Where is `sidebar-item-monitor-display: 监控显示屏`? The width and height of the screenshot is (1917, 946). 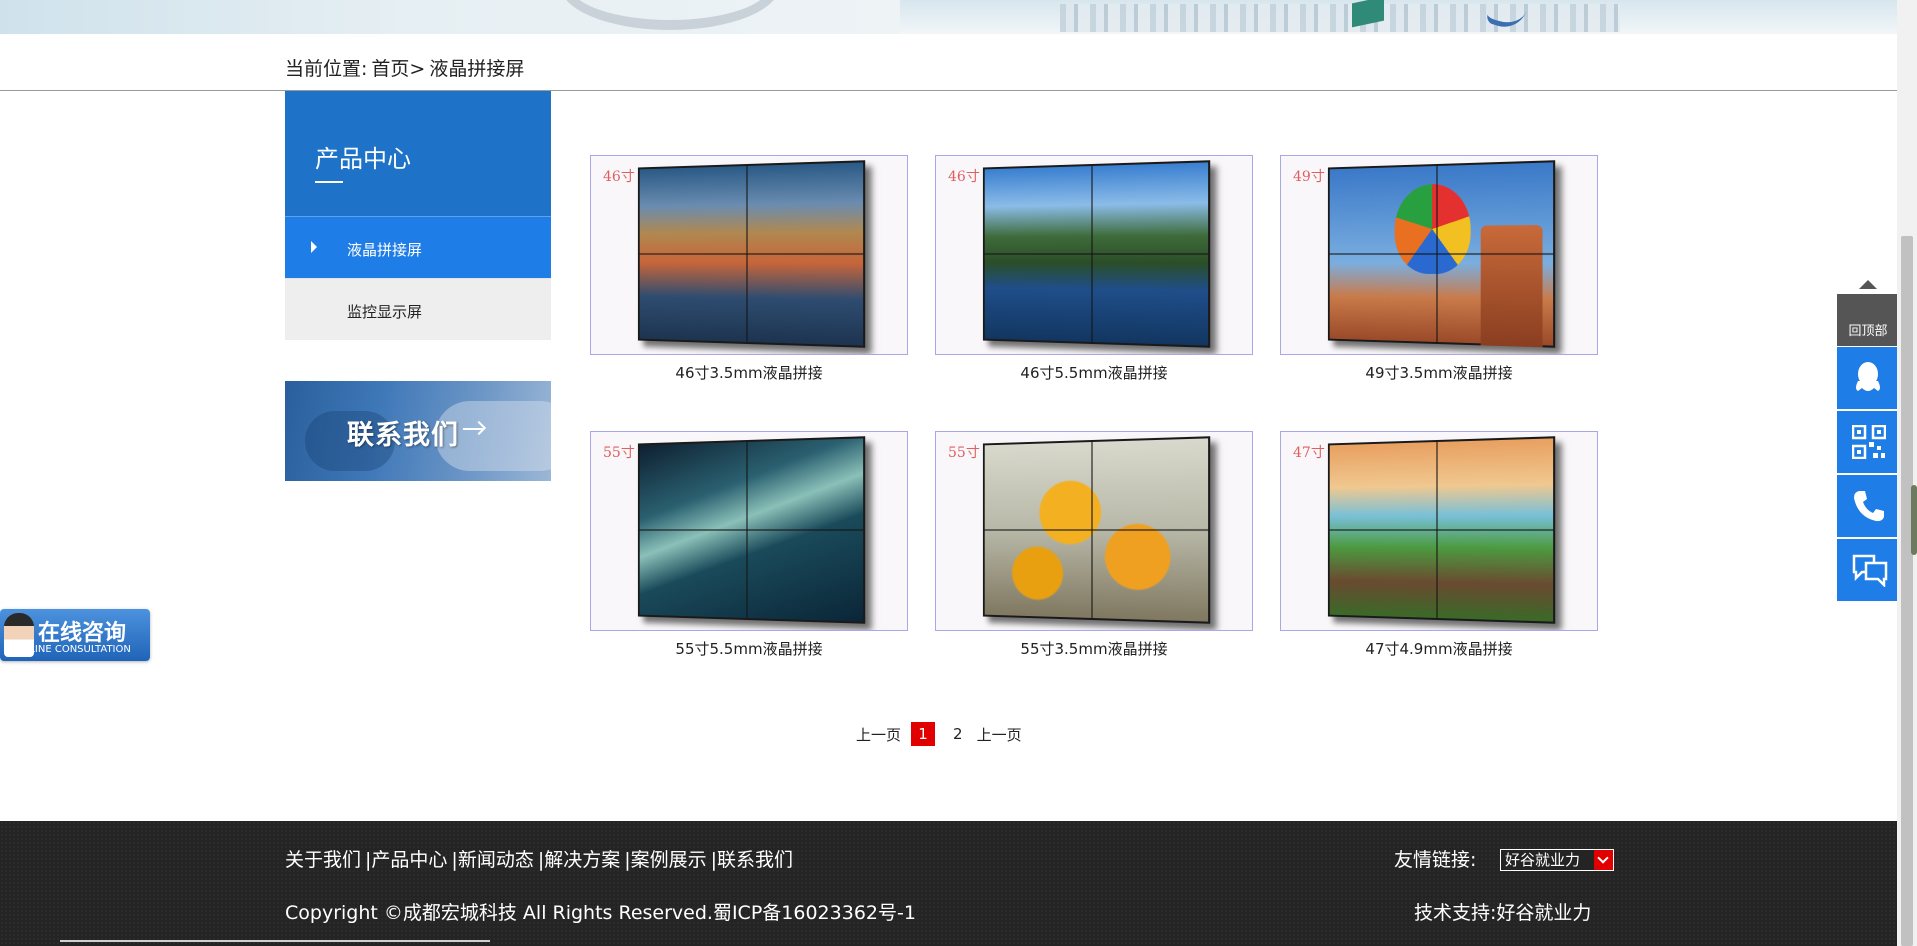 sidebar-item-monitor-display: 监控显示屏 is located at coordinates (418, 309).